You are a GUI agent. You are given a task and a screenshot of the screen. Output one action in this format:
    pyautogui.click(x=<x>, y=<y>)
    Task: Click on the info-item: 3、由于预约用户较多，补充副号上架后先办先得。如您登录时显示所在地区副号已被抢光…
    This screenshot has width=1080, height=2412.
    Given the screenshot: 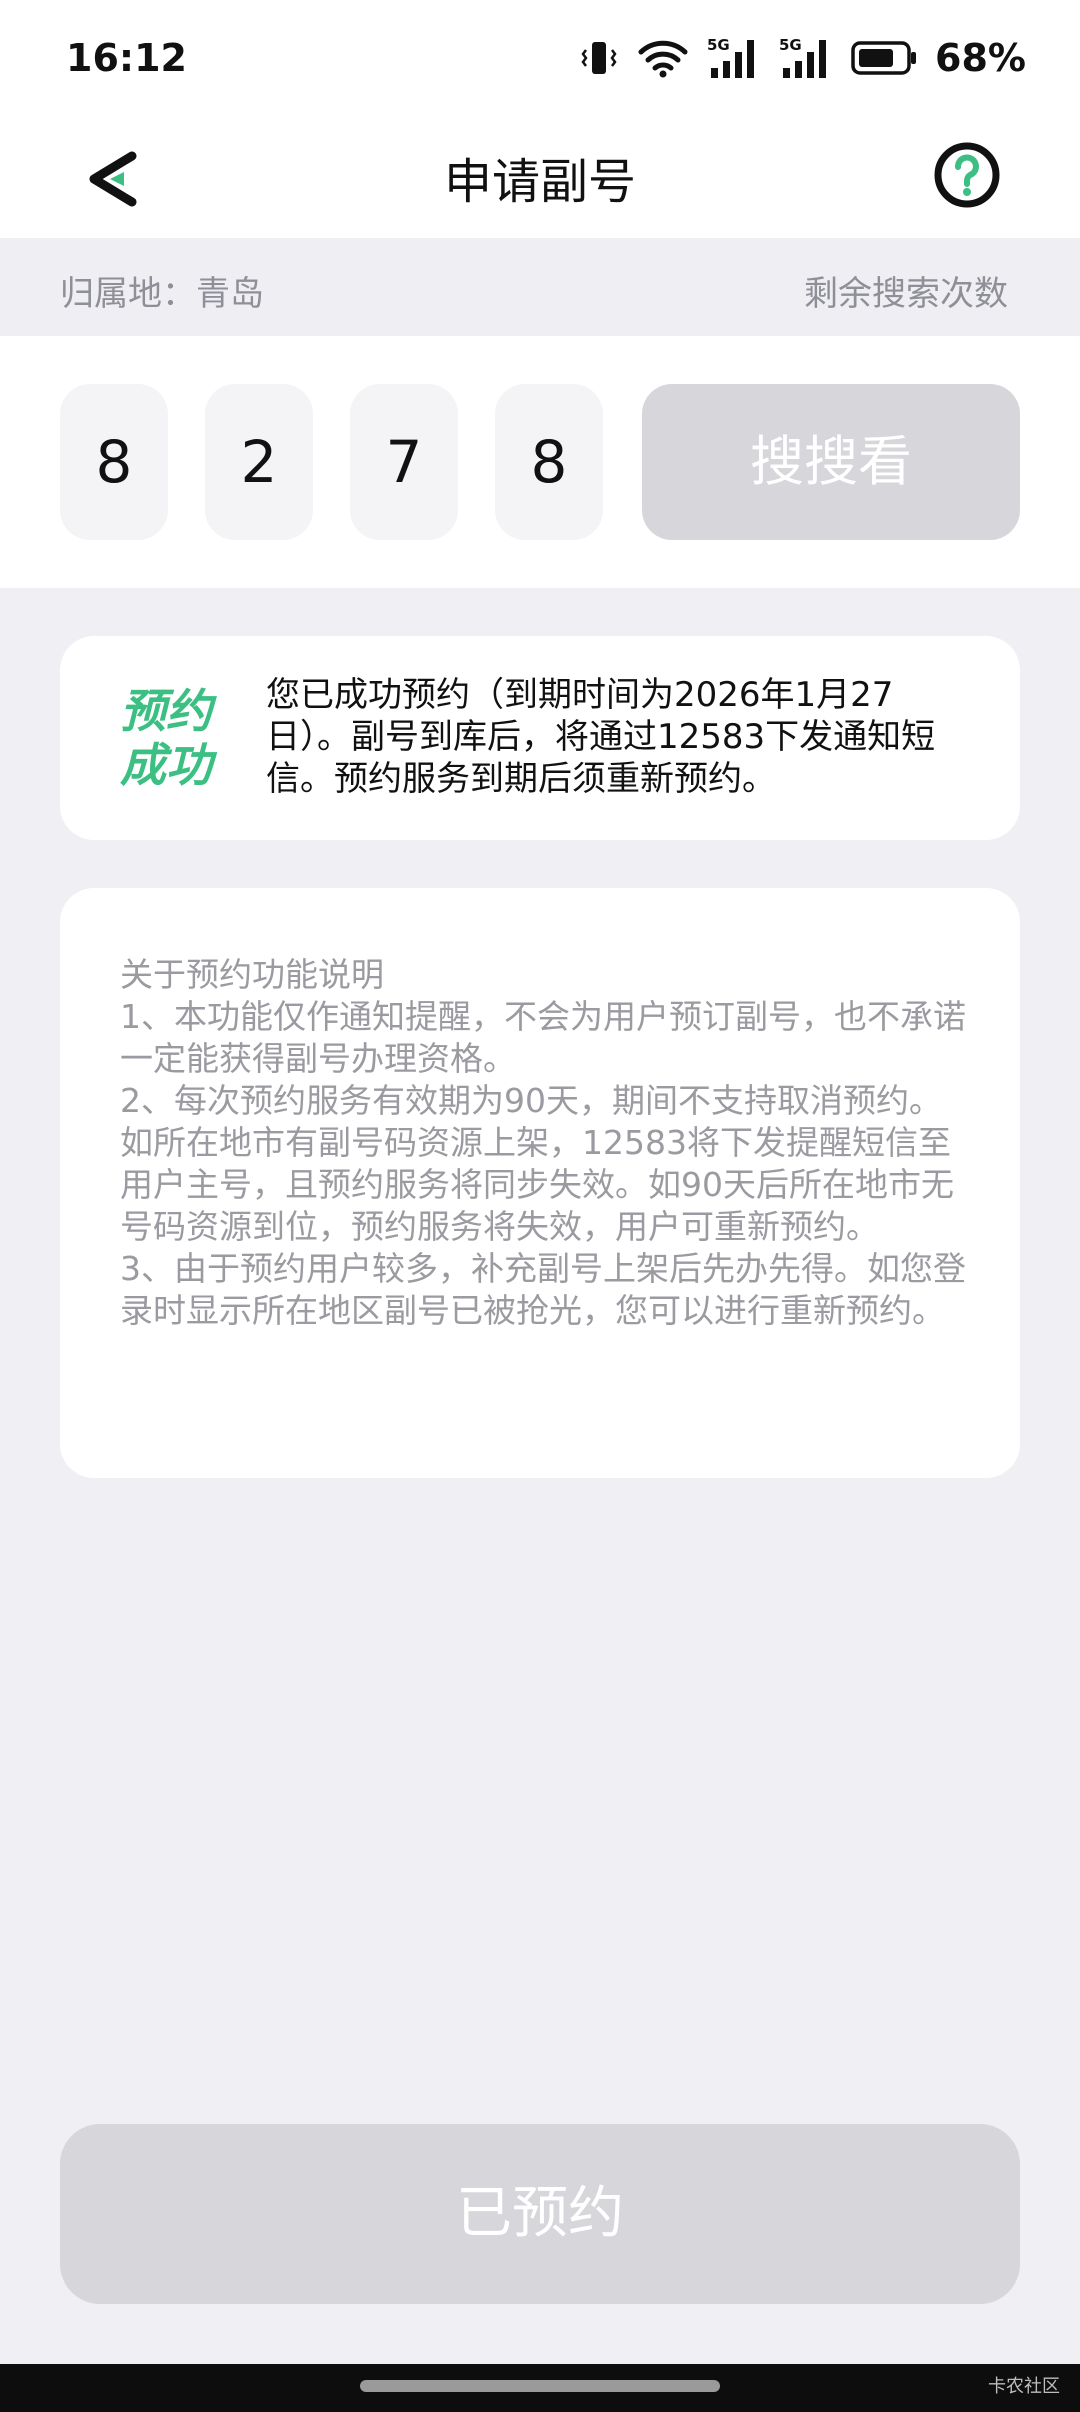 What is the action you would take?
    pyautogui.click(x=543, y=1289)
    